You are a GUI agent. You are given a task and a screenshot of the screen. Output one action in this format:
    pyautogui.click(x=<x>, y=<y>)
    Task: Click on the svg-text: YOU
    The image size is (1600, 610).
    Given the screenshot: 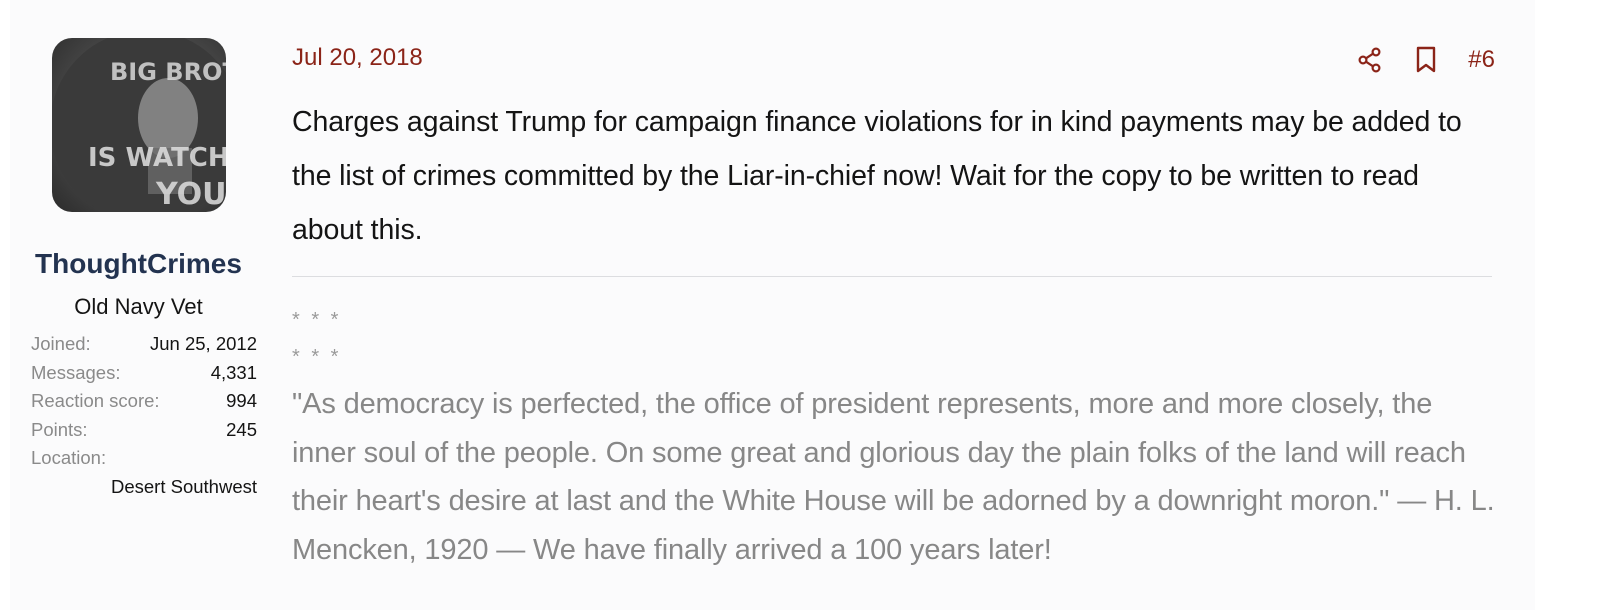 What is the action you would take?
    pyautogui.click(x=190, y=194)
    